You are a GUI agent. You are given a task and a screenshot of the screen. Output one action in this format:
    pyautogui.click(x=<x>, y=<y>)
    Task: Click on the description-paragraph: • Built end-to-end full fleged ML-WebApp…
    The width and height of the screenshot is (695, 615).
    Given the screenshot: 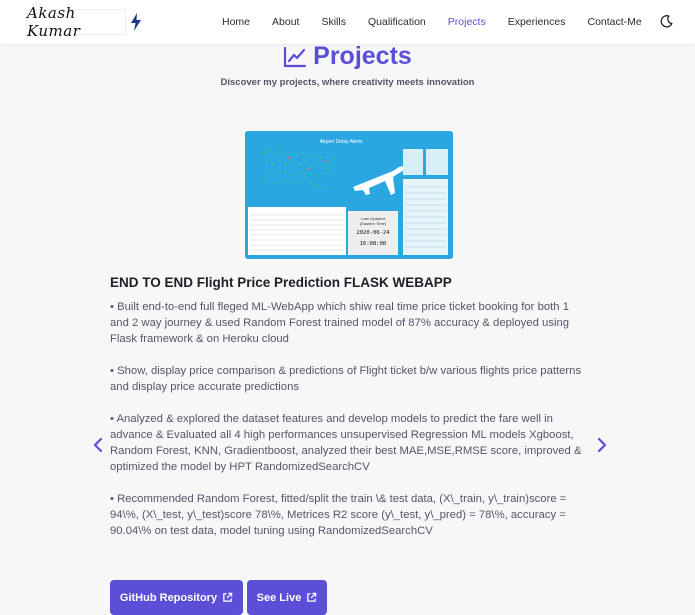 What is the action you would take?
    pyautogui.click(x=340, y=323)
    